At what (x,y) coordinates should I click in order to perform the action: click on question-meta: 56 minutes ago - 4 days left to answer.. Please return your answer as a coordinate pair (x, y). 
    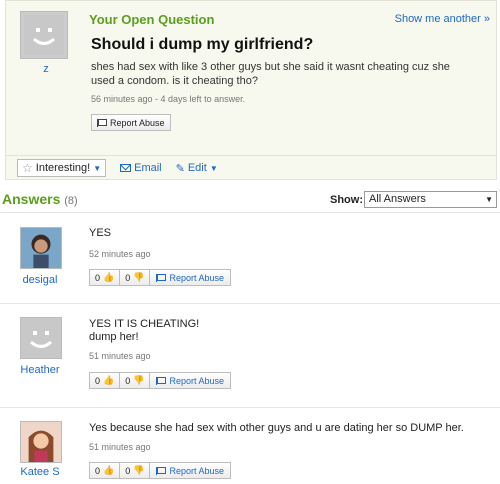
    Looking at the image, I should click on (168, 99).